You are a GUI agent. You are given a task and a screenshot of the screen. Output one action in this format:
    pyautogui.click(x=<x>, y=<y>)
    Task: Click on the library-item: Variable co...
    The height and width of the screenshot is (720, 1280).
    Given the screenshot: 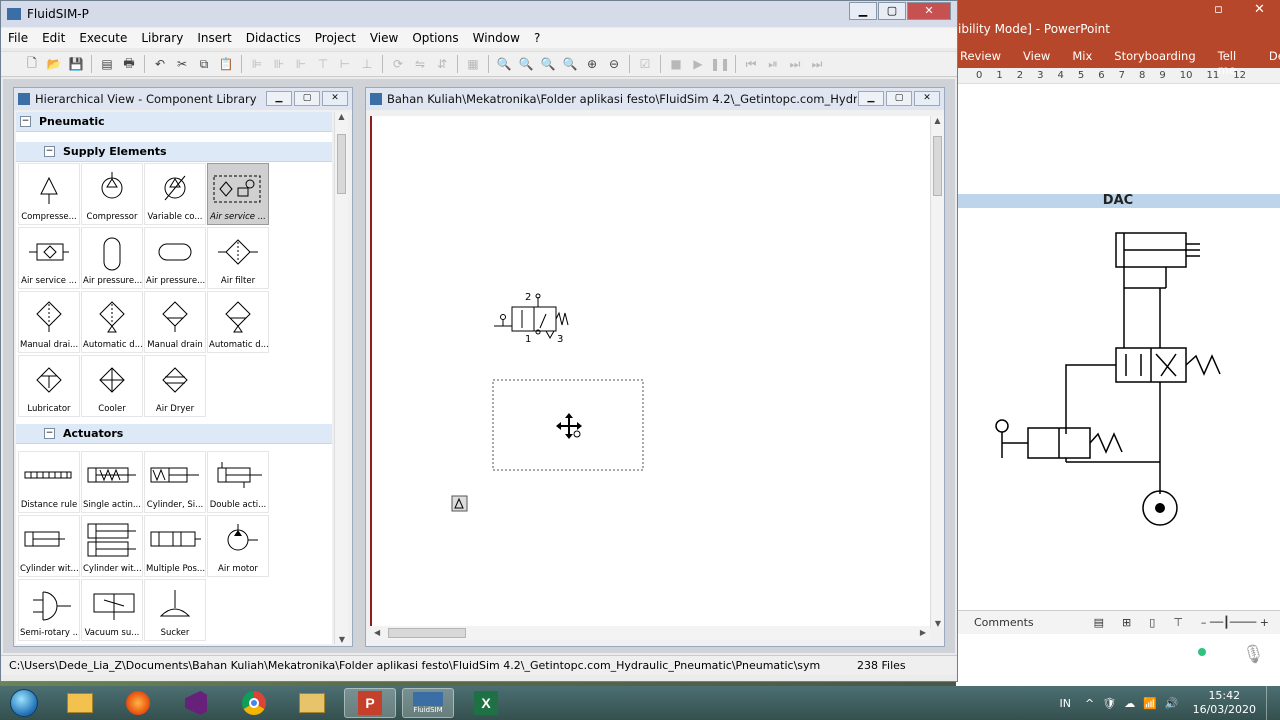 What is the action you would take?
    pyautogui.click(x=175, y=194)
    